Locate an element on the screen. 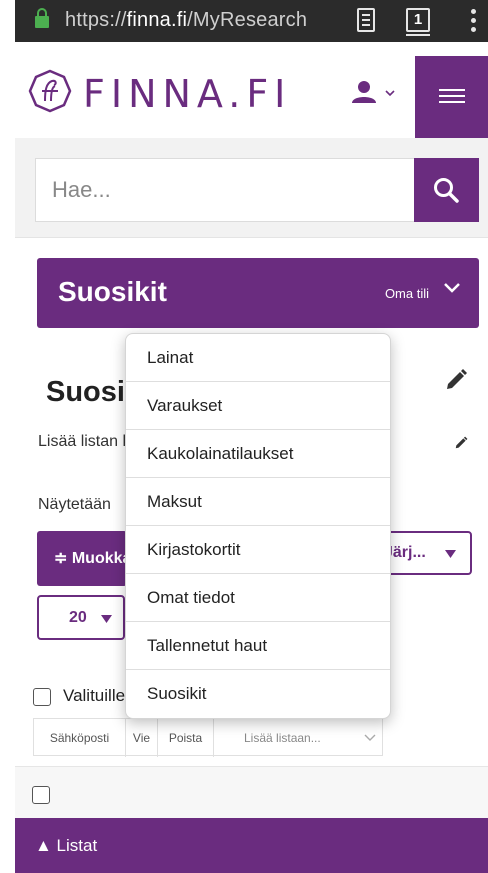  results-limit-select: 20 is located at coordinates (81, 617).